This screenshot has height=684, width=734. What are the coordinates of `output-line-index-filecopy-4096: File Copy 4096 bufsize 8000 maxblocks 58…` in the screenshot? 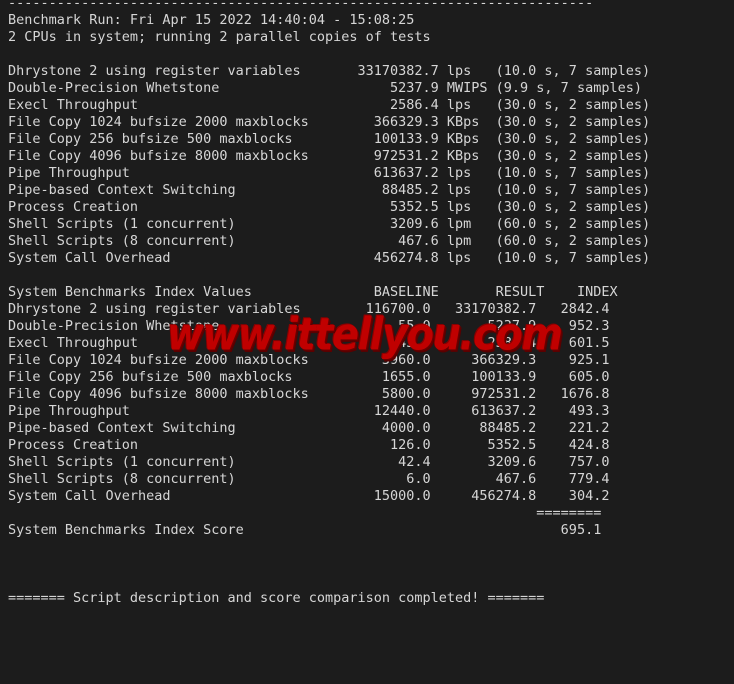 It's located at (309, 394).